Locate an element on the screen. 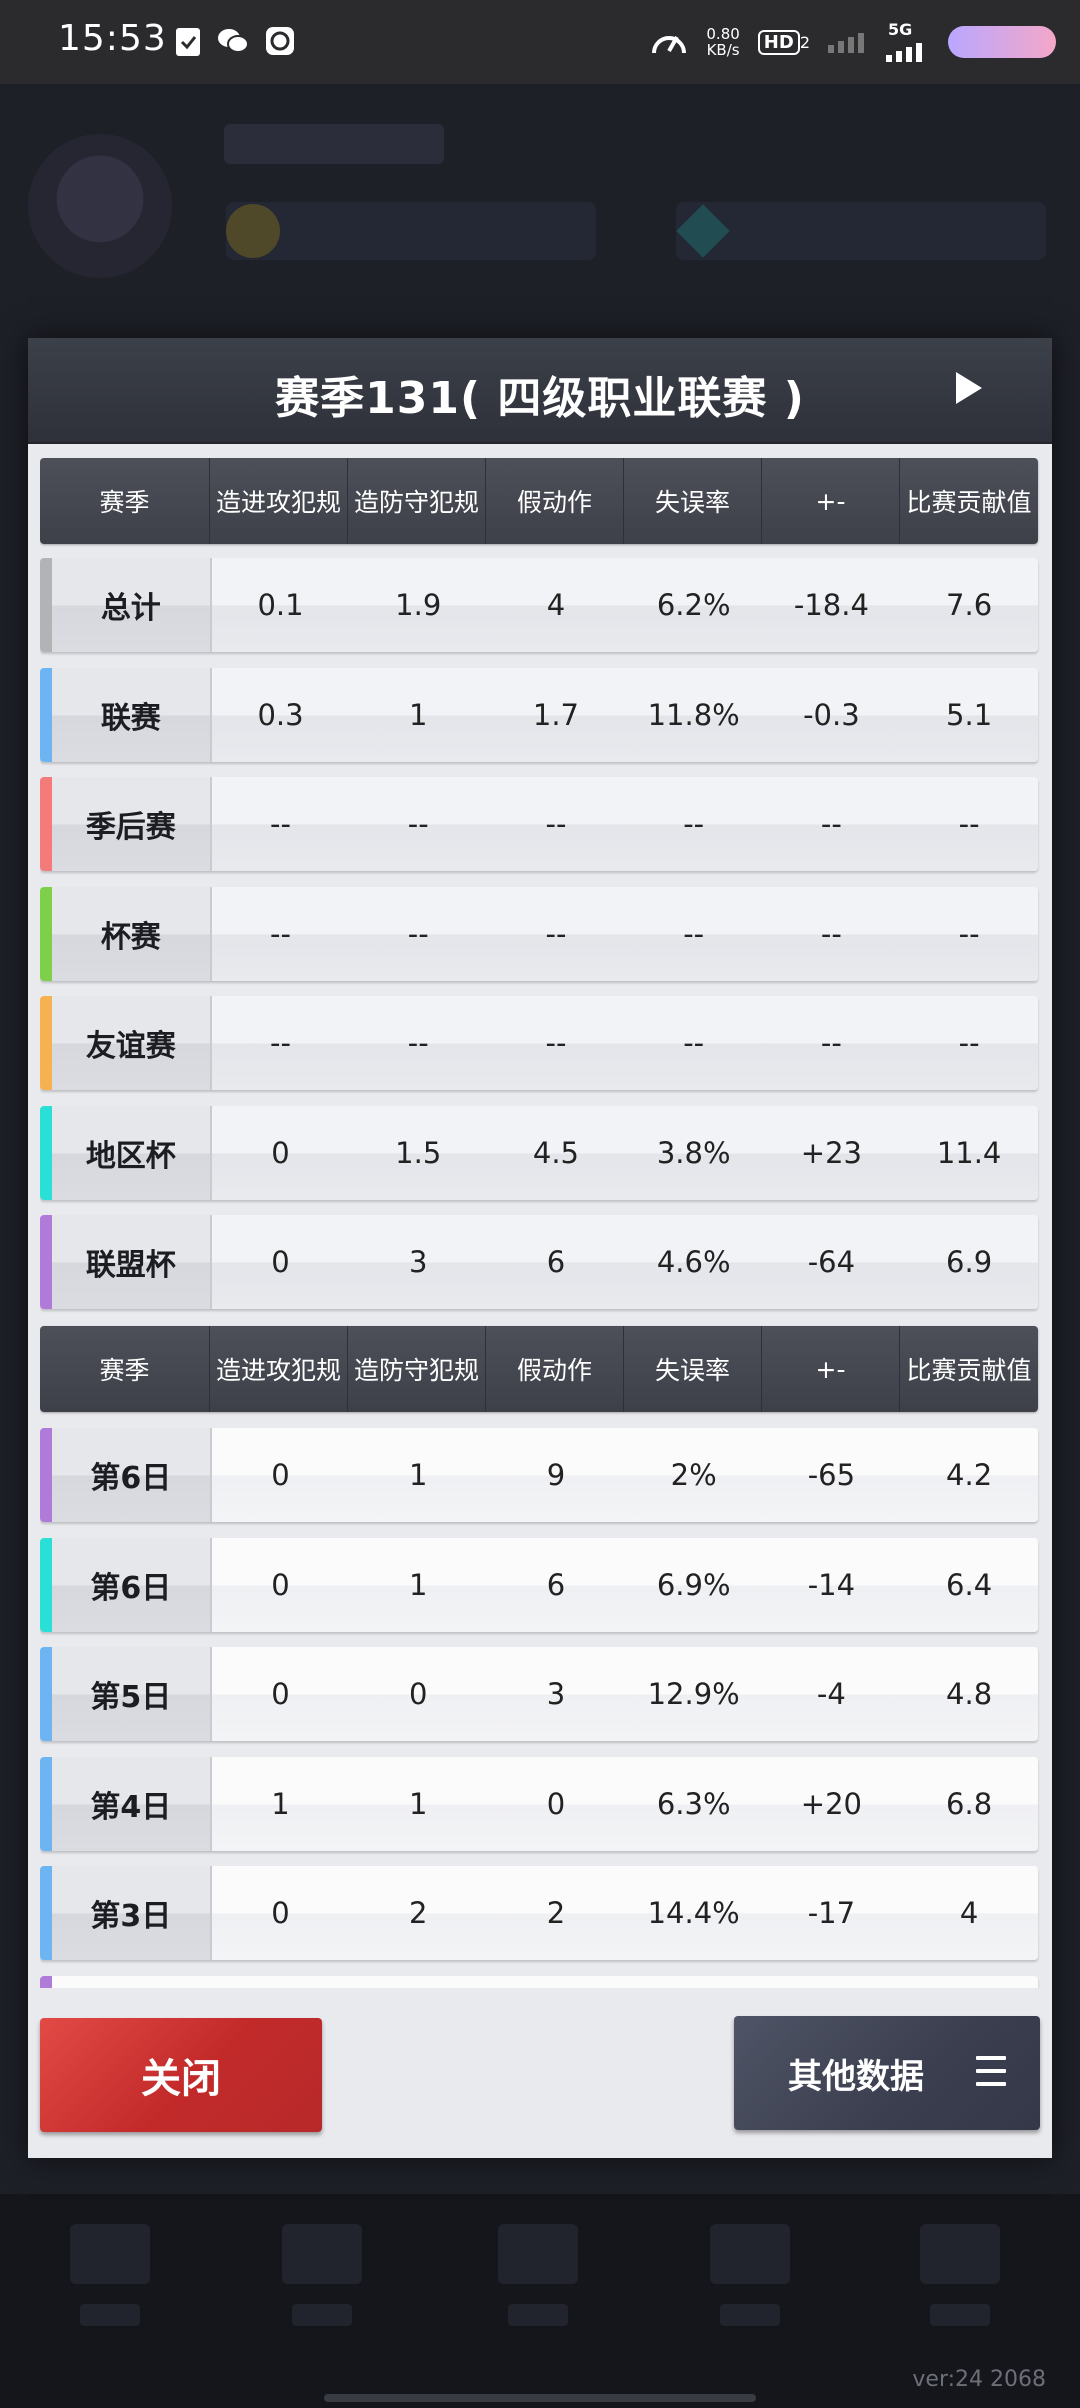 This screenshot has width=1080, height=2408. row-cell: -0.3 is located at coordinates (831, 714).